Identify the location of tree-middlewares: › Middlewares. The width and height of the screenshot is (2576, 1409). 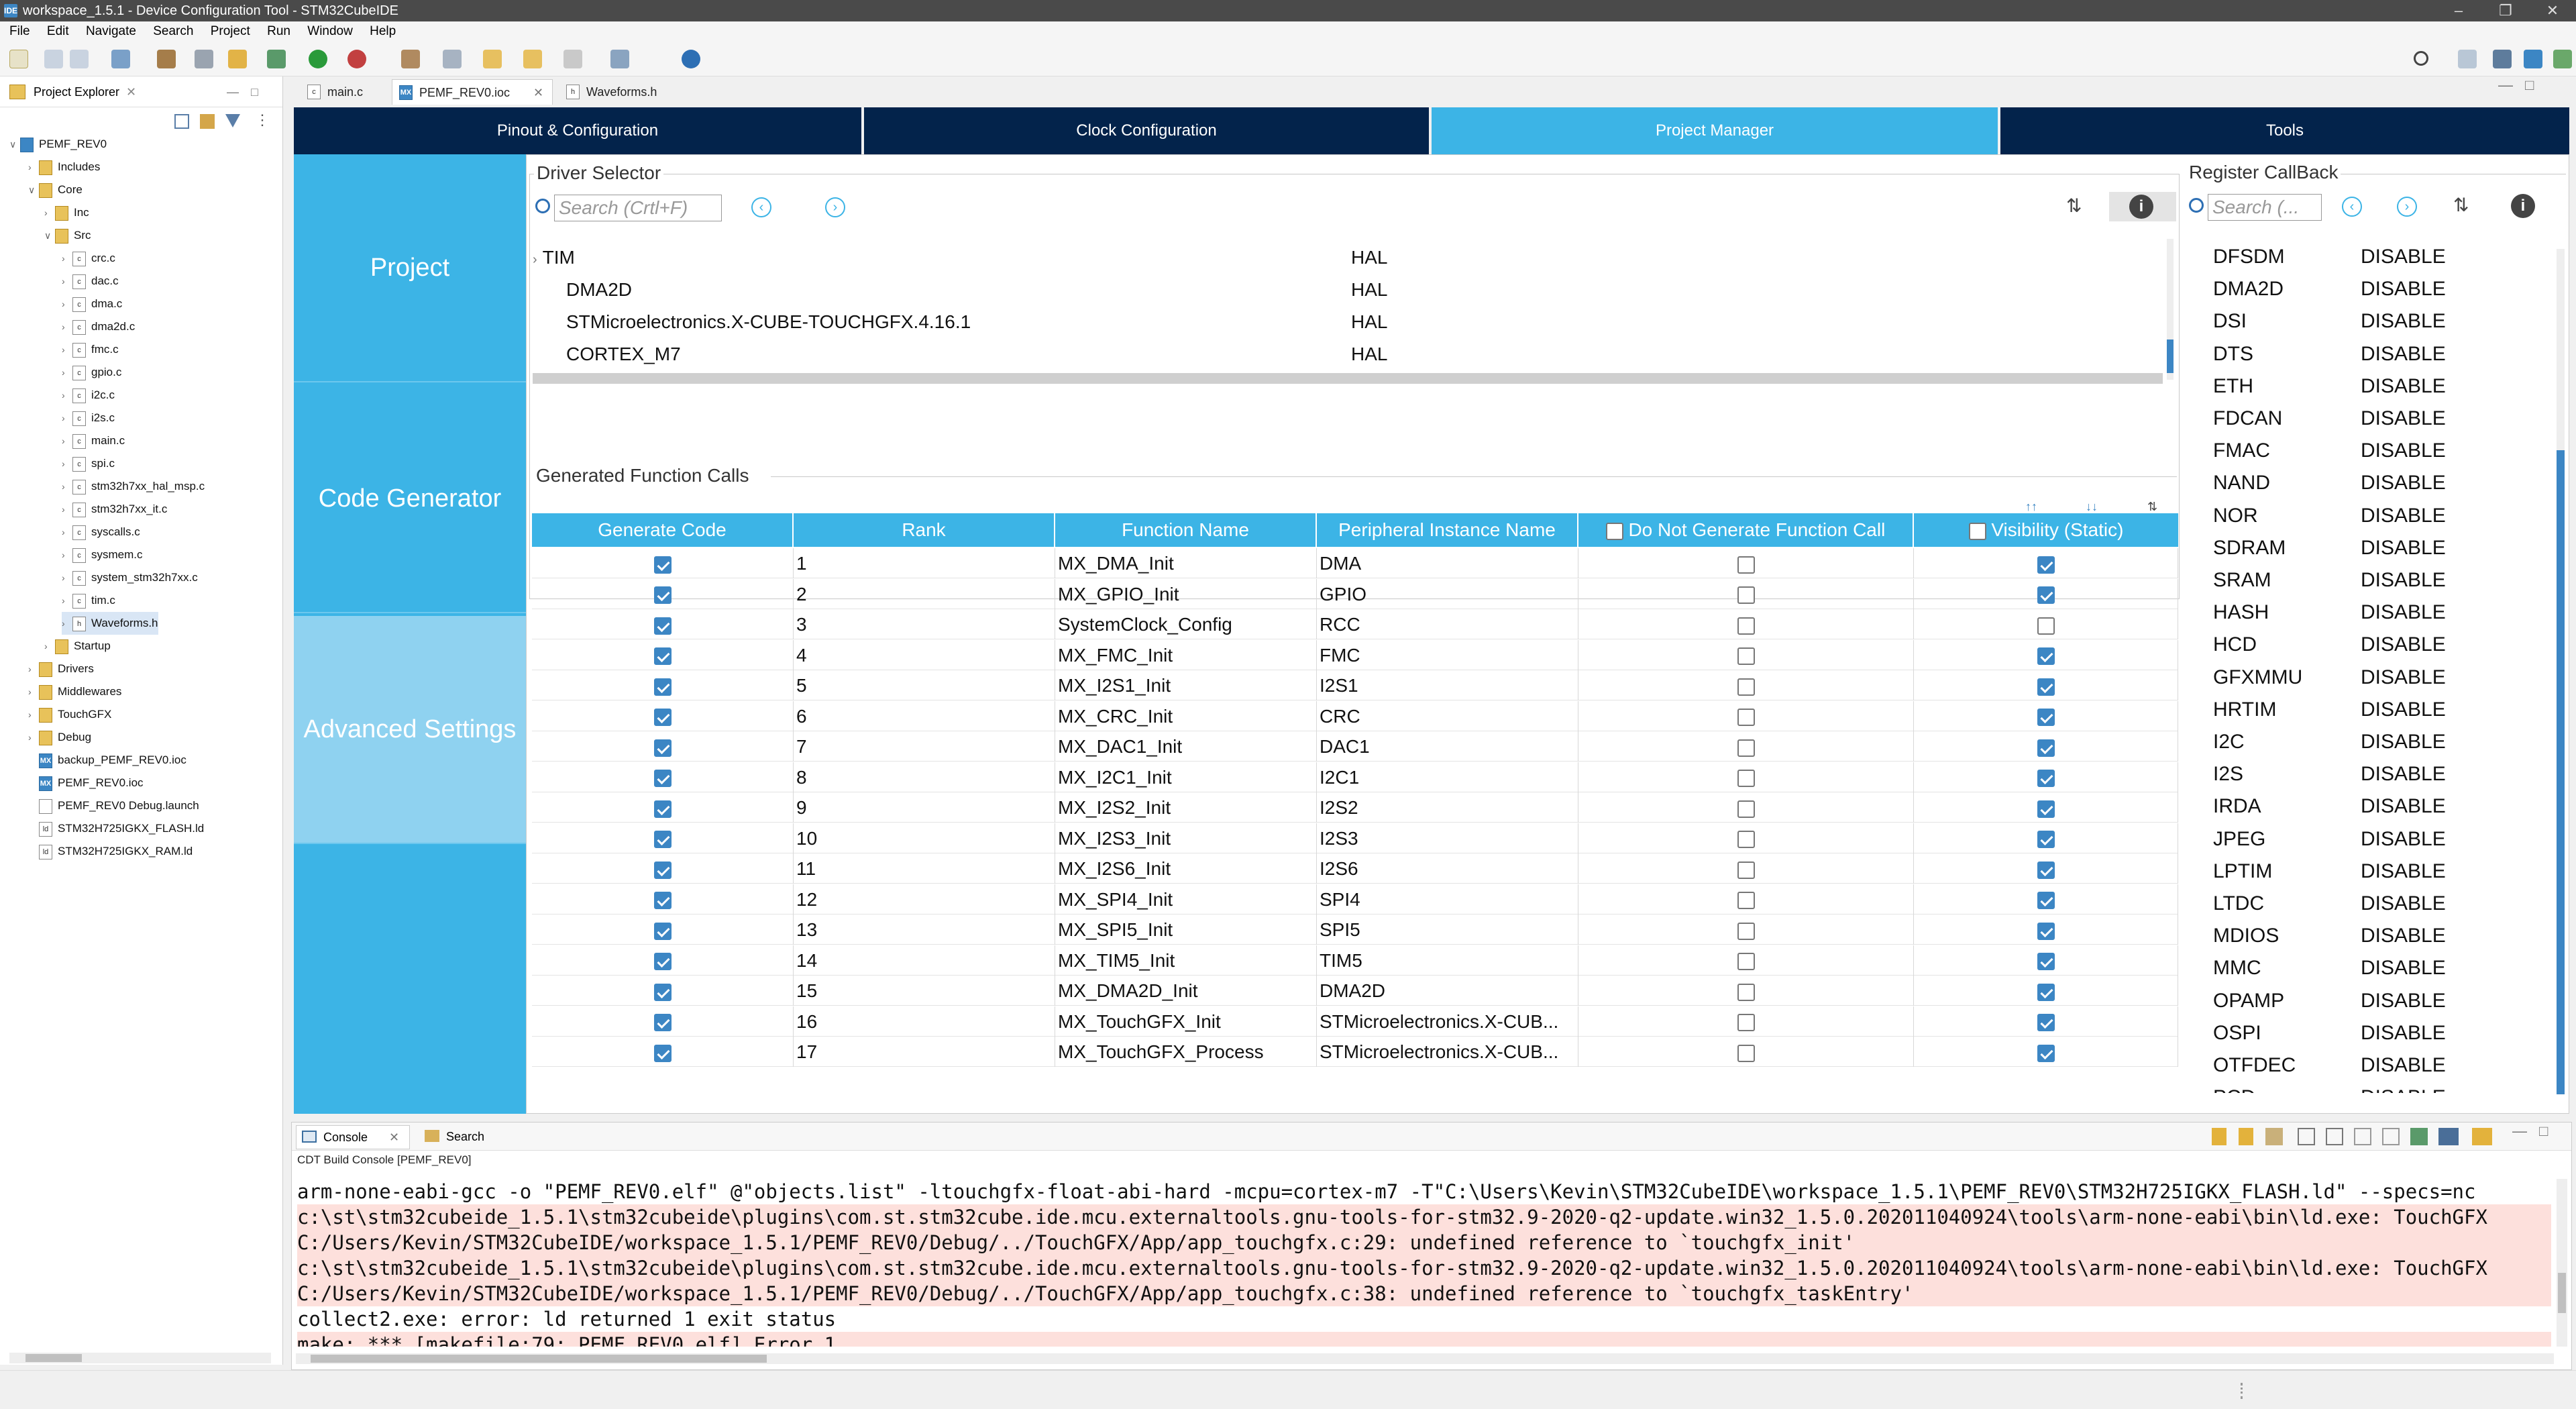
(74, 691).